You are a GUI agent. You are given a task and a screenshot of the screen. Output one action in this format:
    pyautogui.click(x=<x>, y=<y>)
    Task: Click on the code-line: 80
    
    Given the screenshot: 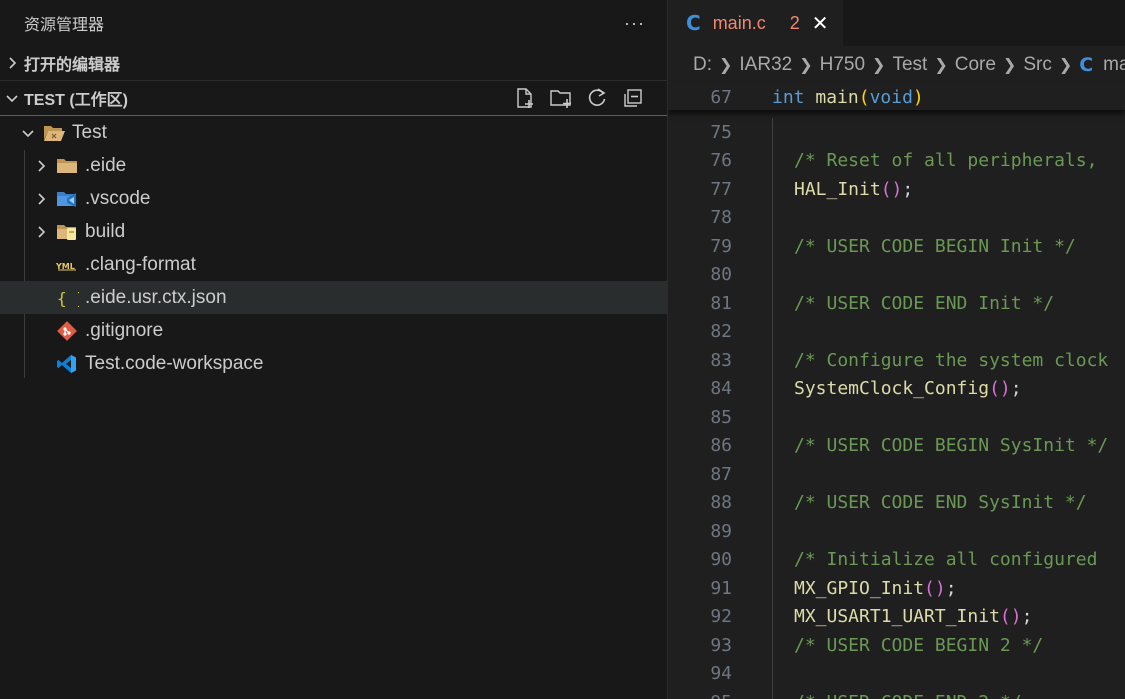 What is the action you would take?
    pyautogui.click(x=896, y=275)
    